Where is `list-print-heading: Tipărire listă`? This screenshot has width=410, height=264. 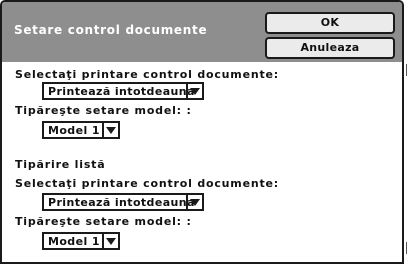
list-print-heading: Tipărire listă is located at coordinates (60, 164).